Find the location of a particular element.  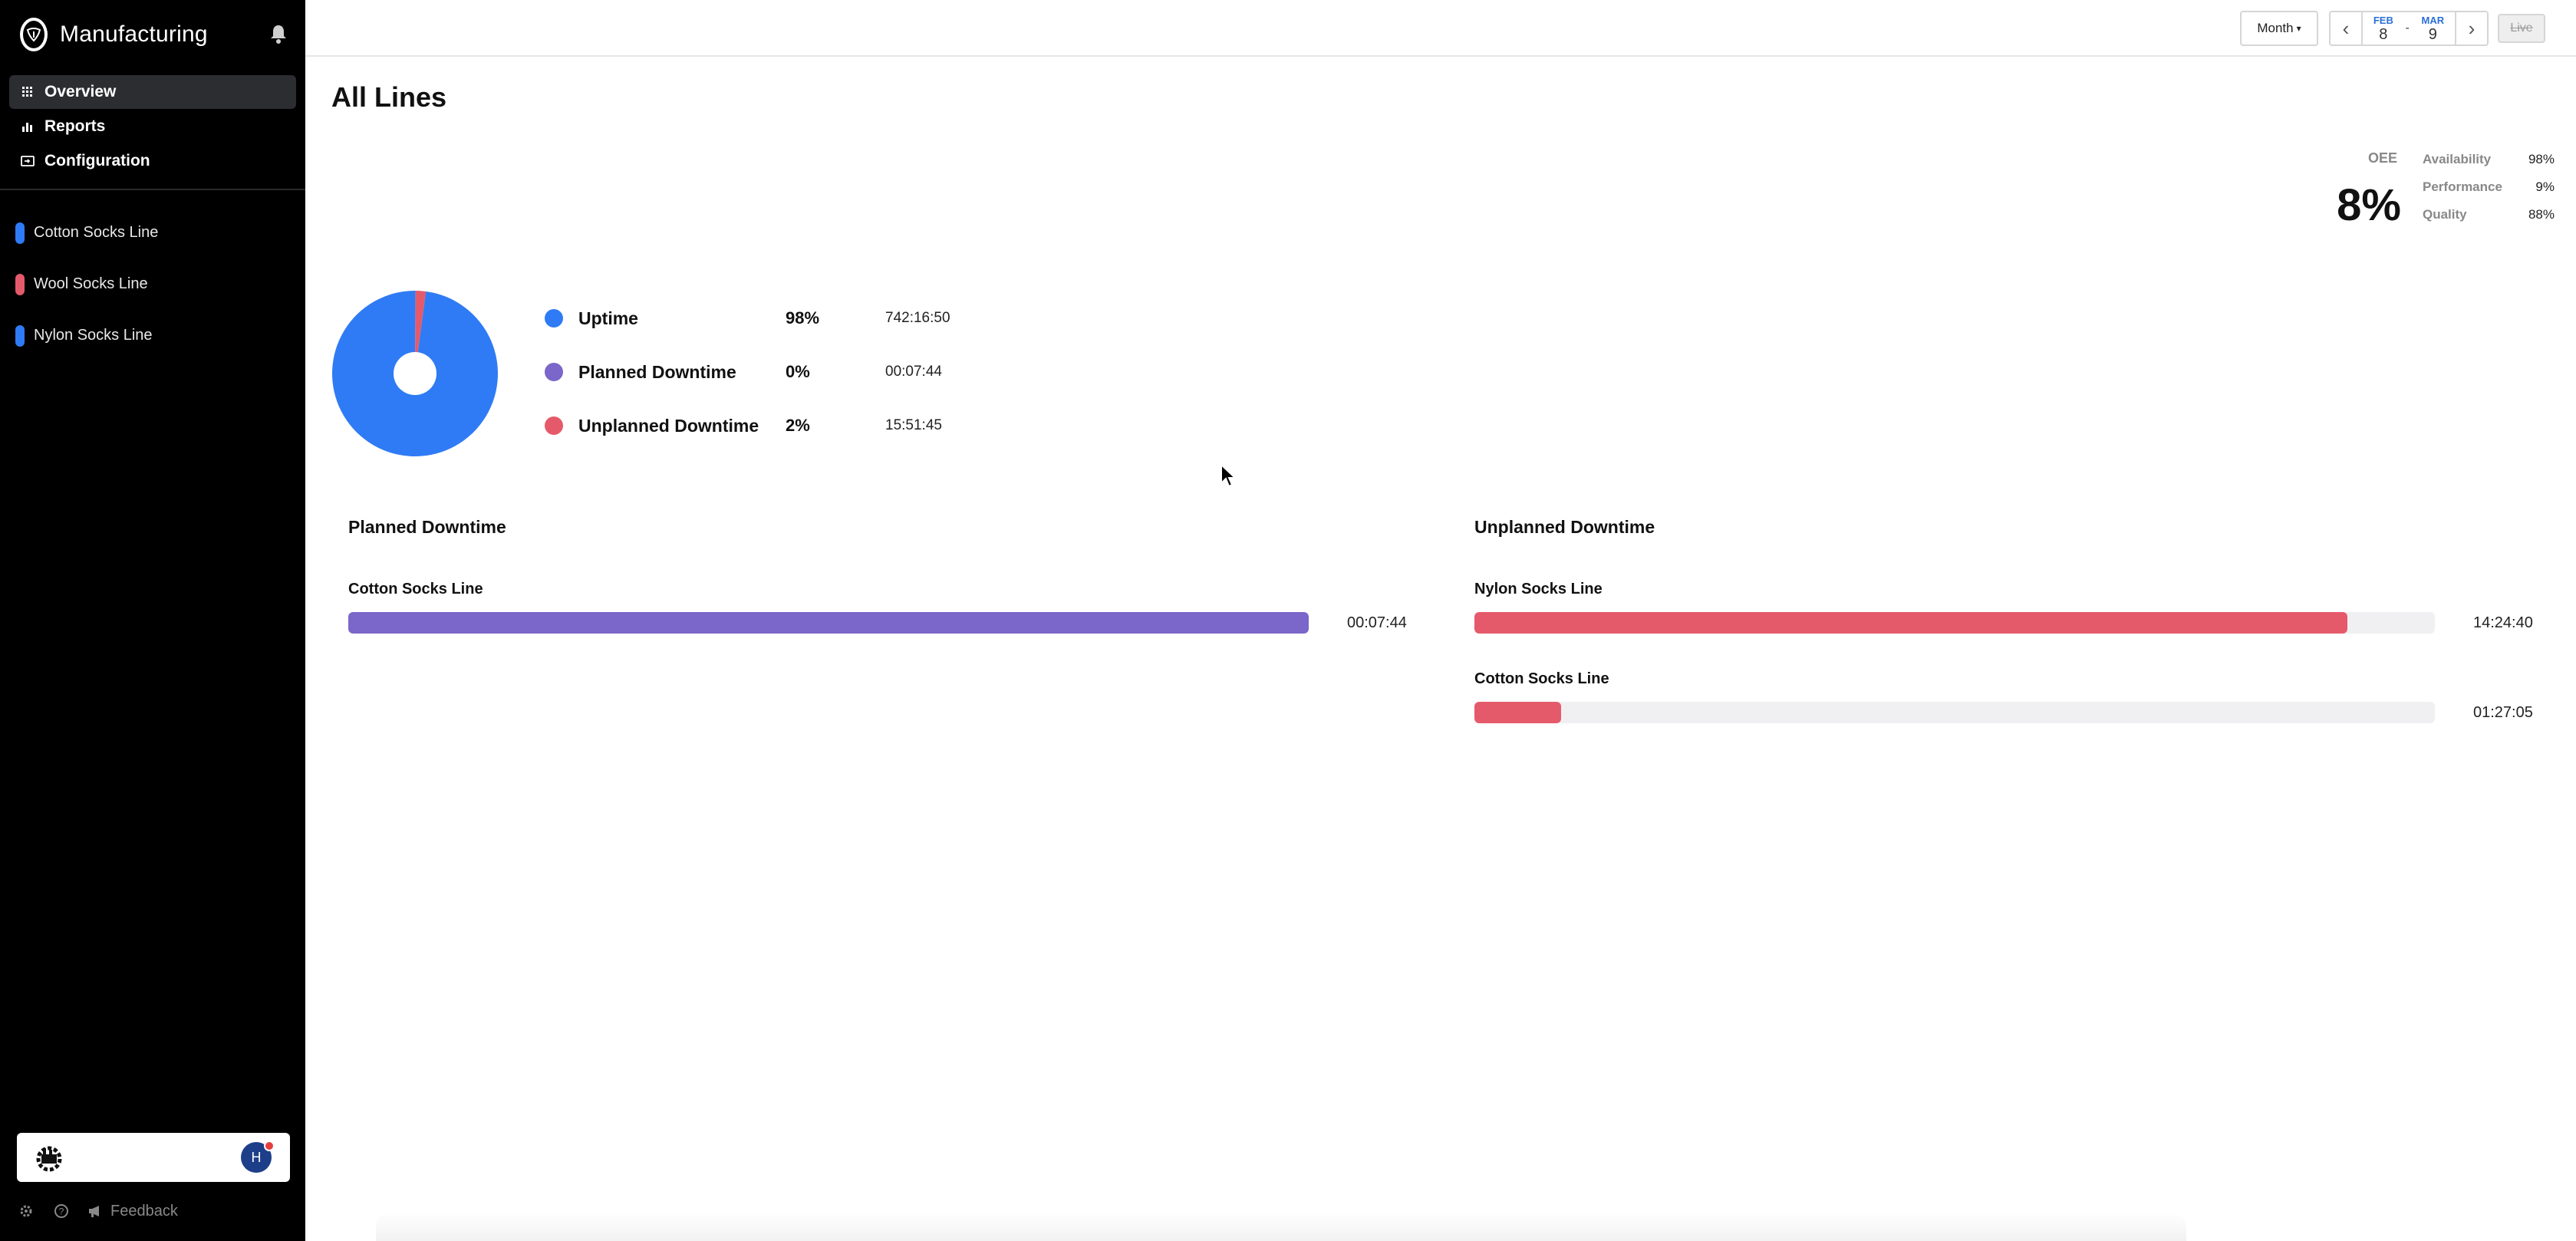

section-title: Planned Downtime is located at coordinates (427, 527).